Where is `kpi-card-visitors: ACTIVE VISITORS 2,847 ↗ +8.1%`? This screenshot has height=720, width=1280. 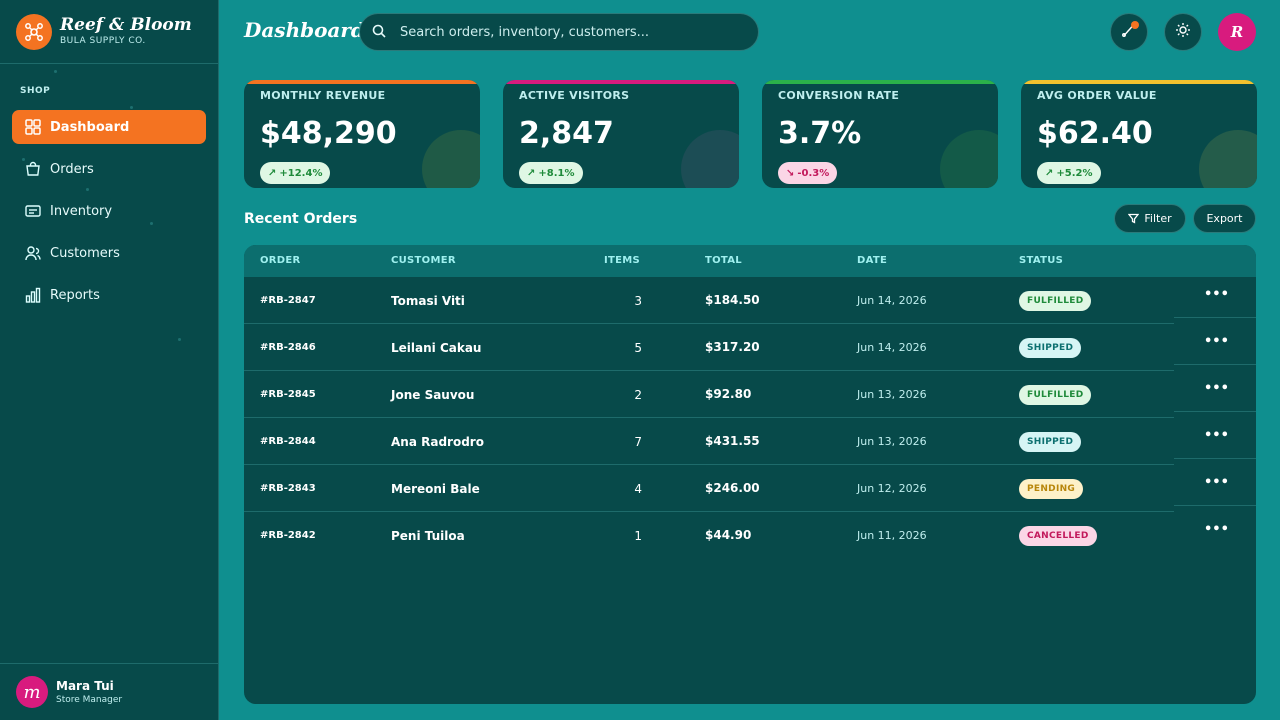
kpi-card-visitors: ACTIVE VISITORS 2,847 ↗ +8.1% is located at coordinates (621, 134).